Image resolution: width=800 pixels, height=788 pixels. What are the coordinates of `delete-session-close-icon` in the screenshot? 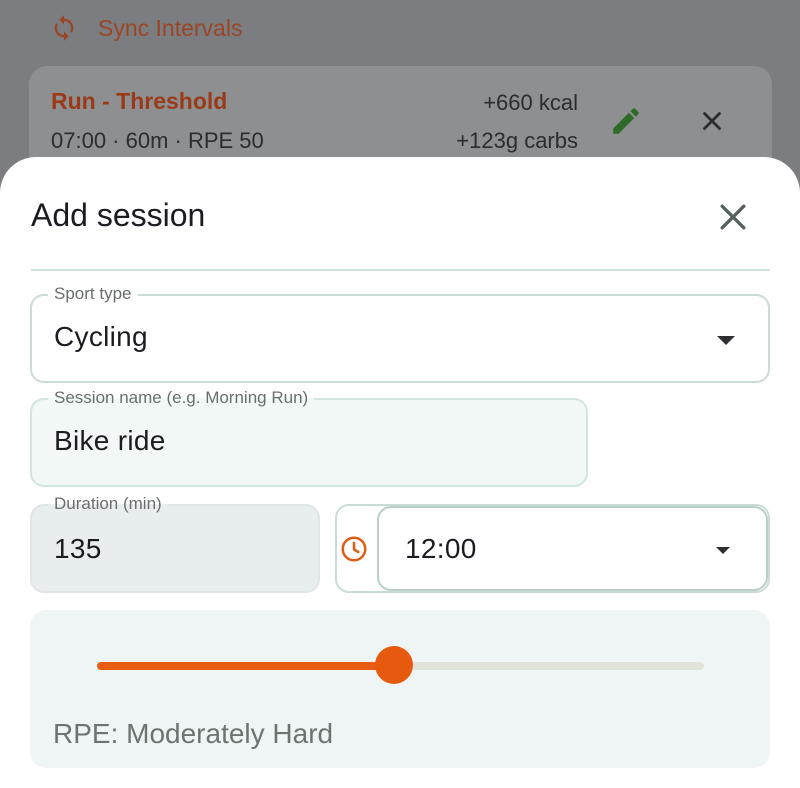 It's located at (712, 121).